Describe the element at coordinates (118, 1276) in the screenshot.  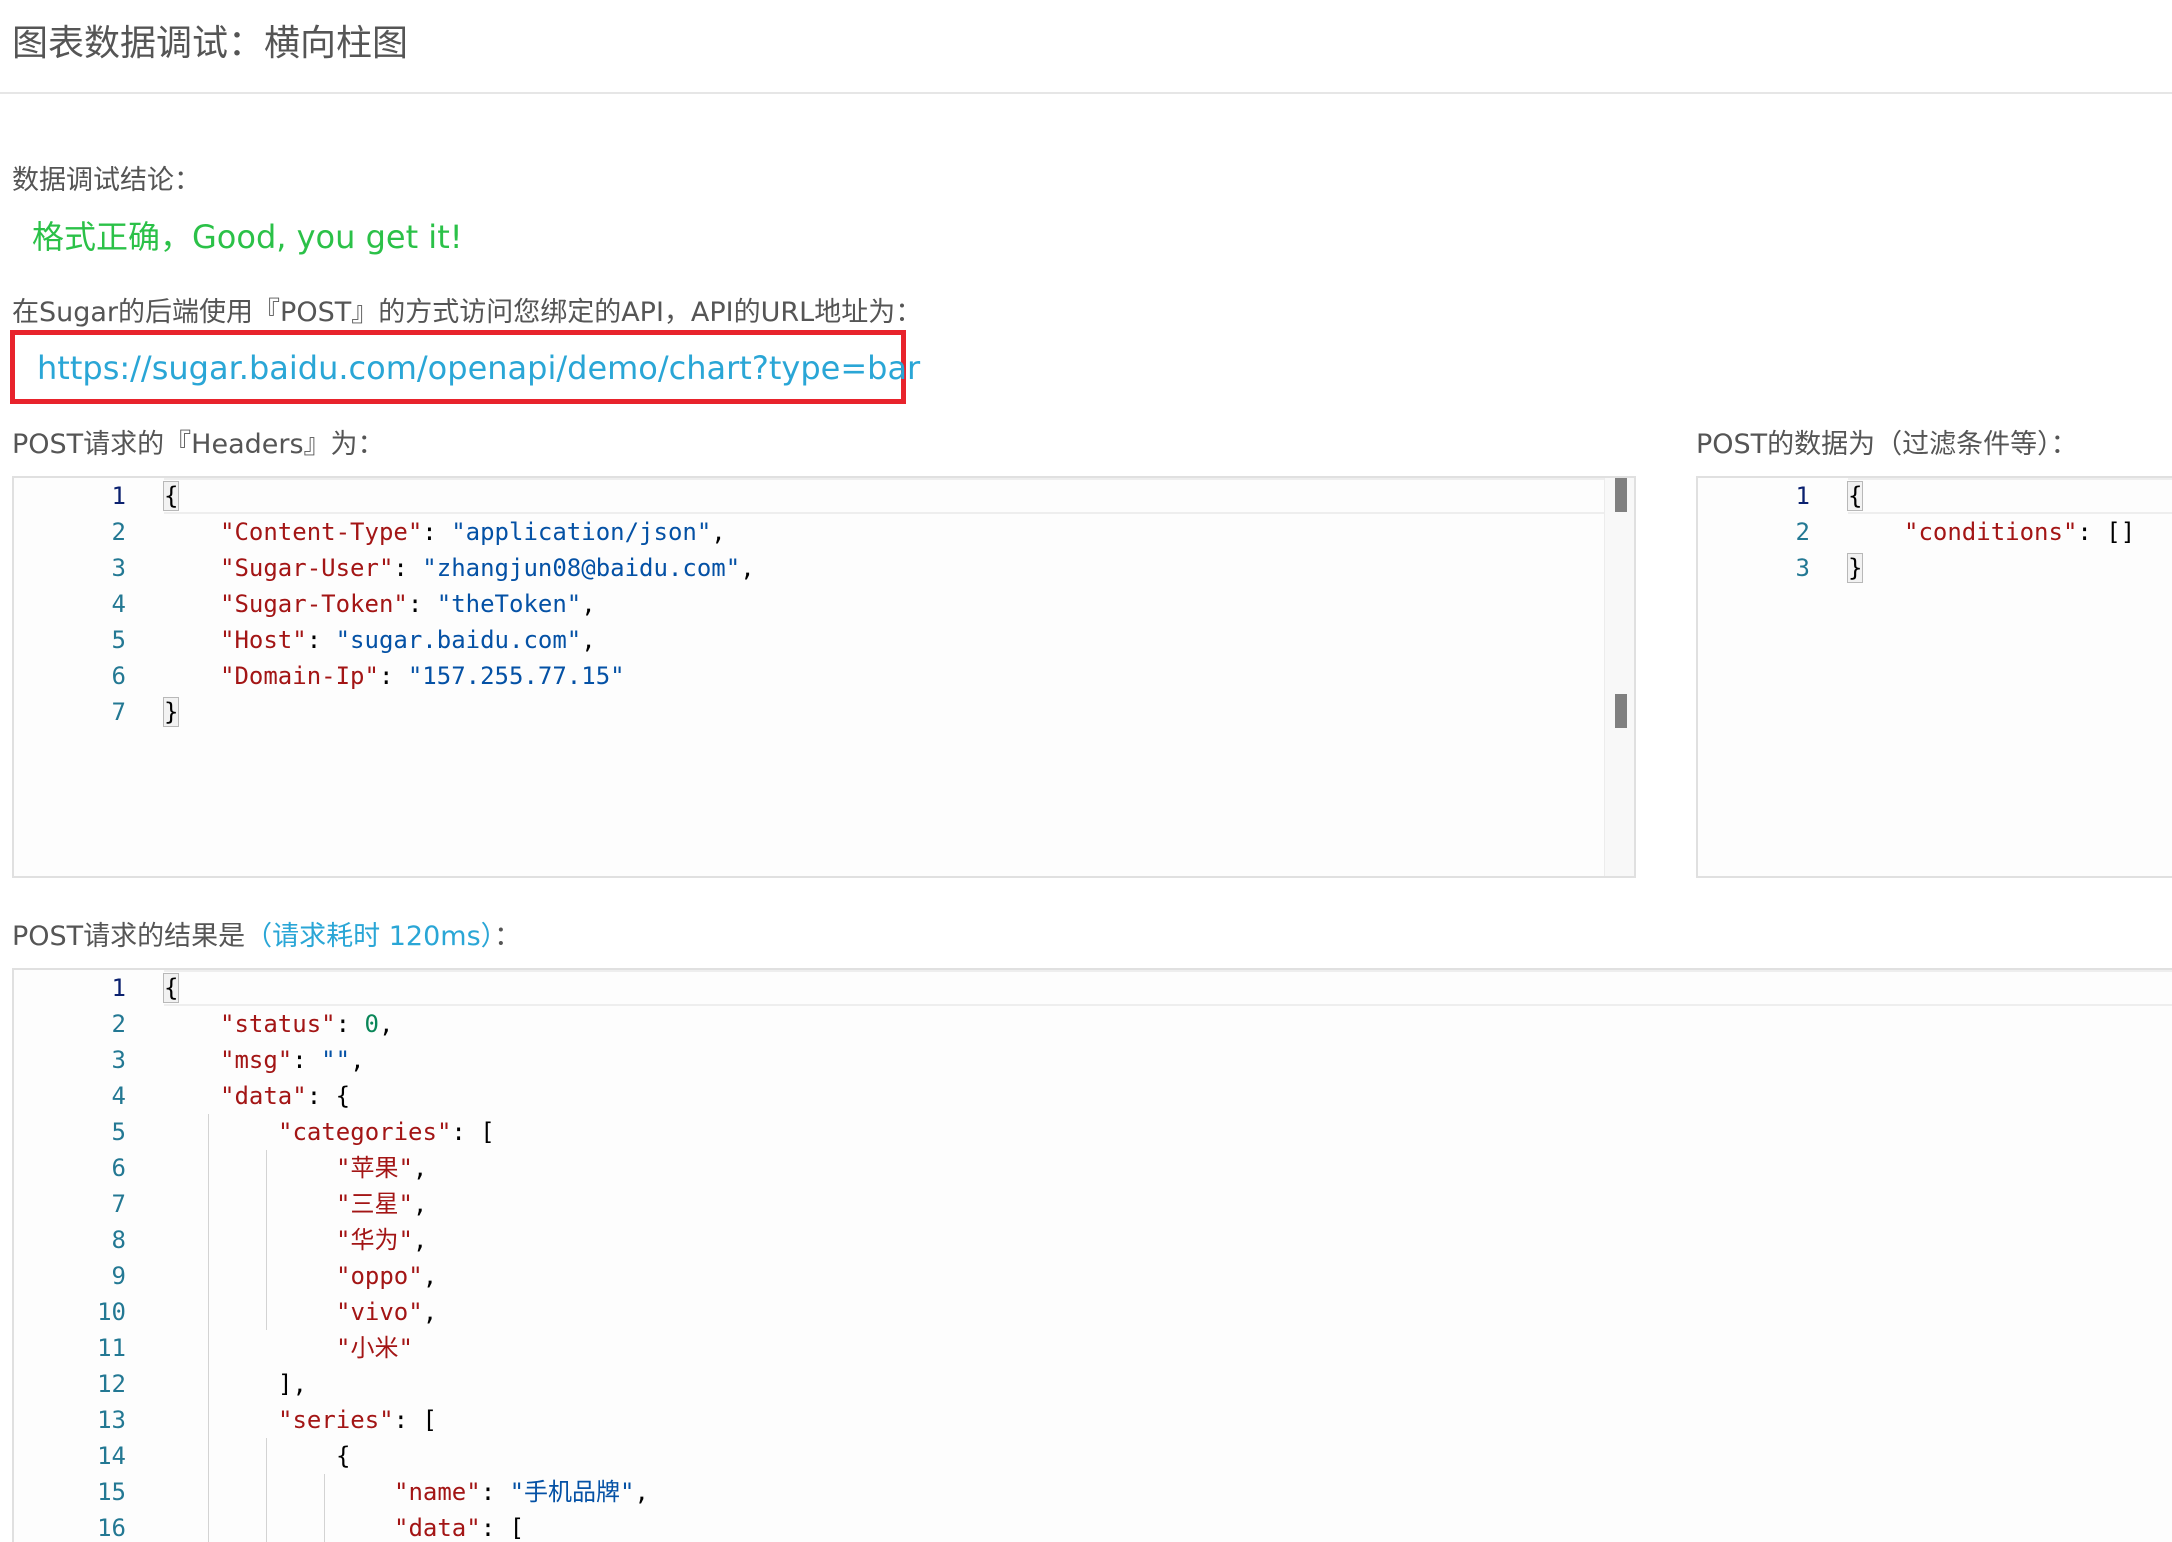
I see `line-number: 9` at that location.